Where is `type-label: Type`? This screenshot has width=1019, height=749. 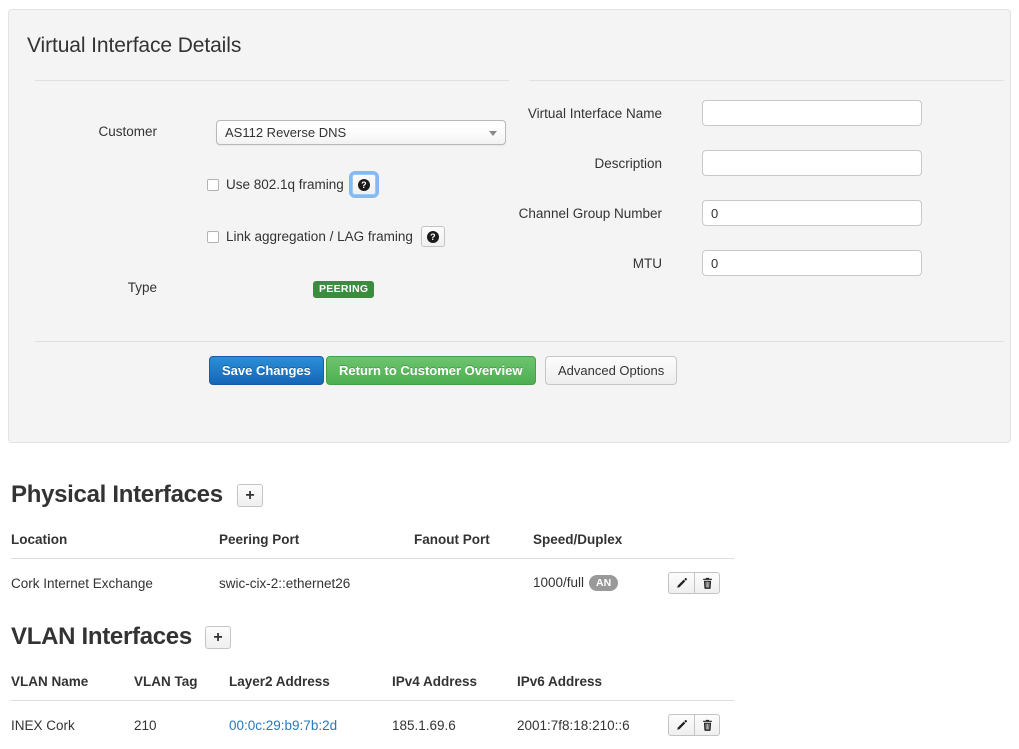
type-label: Type is located at coordinates (142, 287).